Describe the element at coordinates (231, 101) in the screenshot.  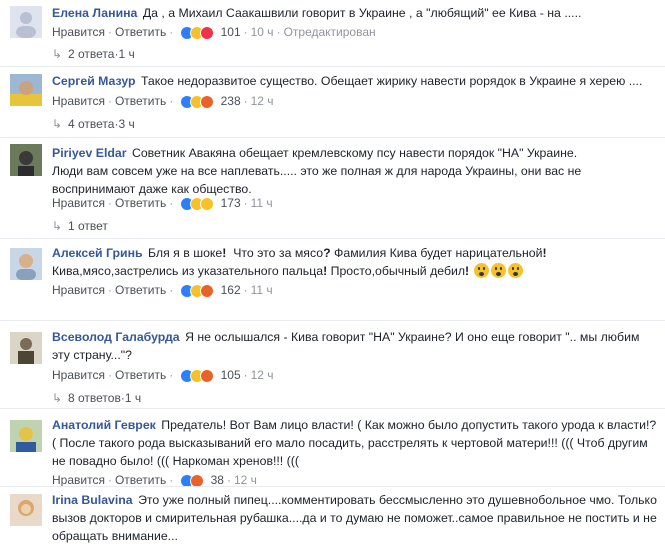
I see `reaction-count: 238` at that location.